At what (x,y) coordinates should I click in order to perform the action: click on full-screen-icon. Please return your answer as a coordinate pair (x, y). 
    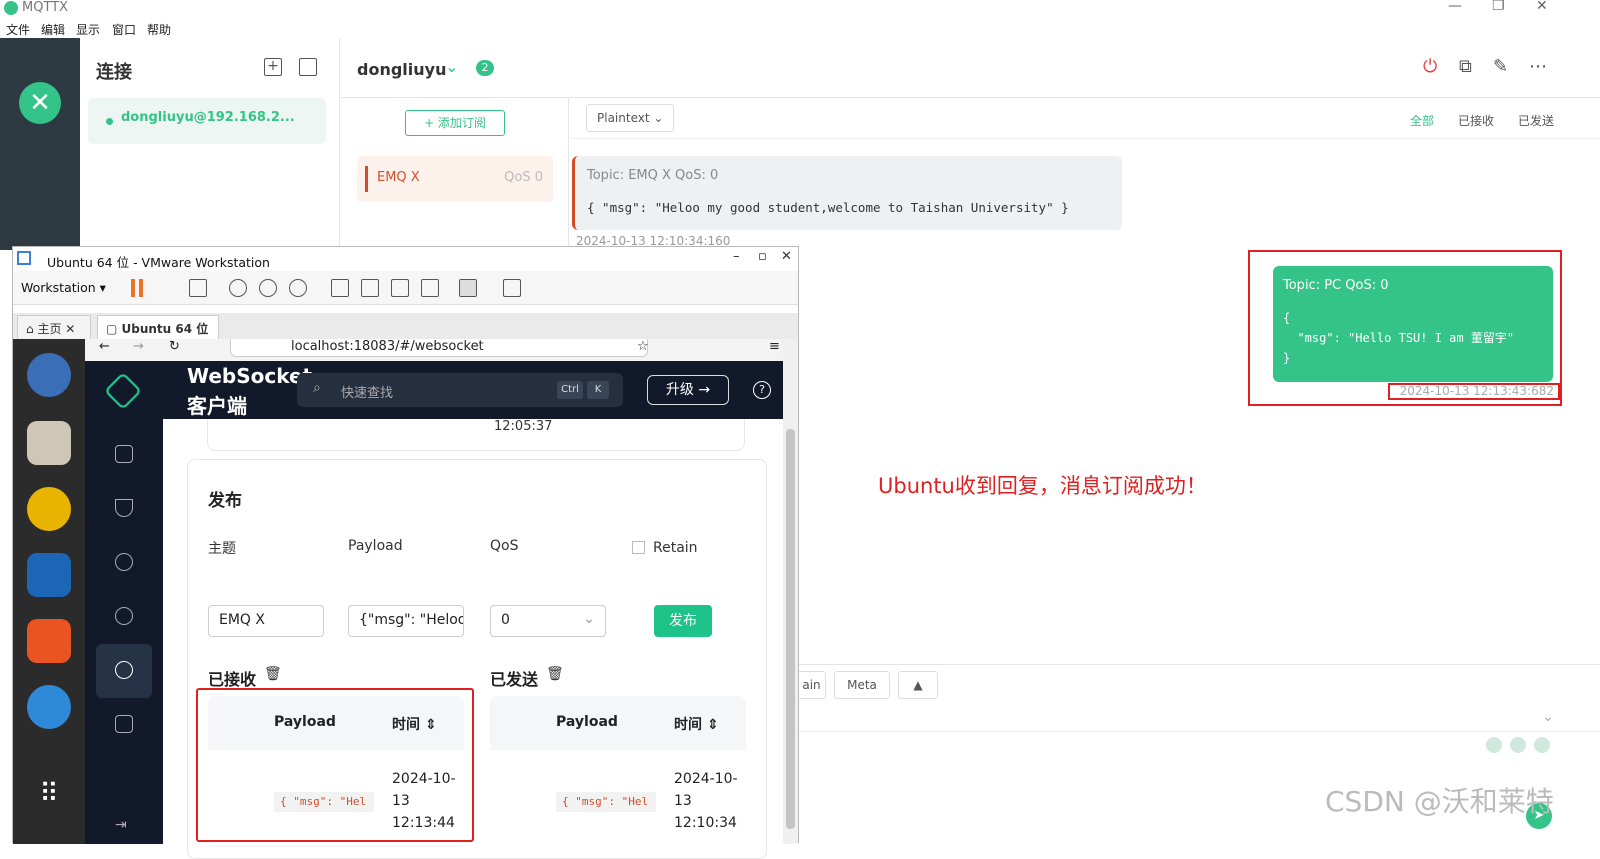
    Looking at the image, I should click on (400, 288).